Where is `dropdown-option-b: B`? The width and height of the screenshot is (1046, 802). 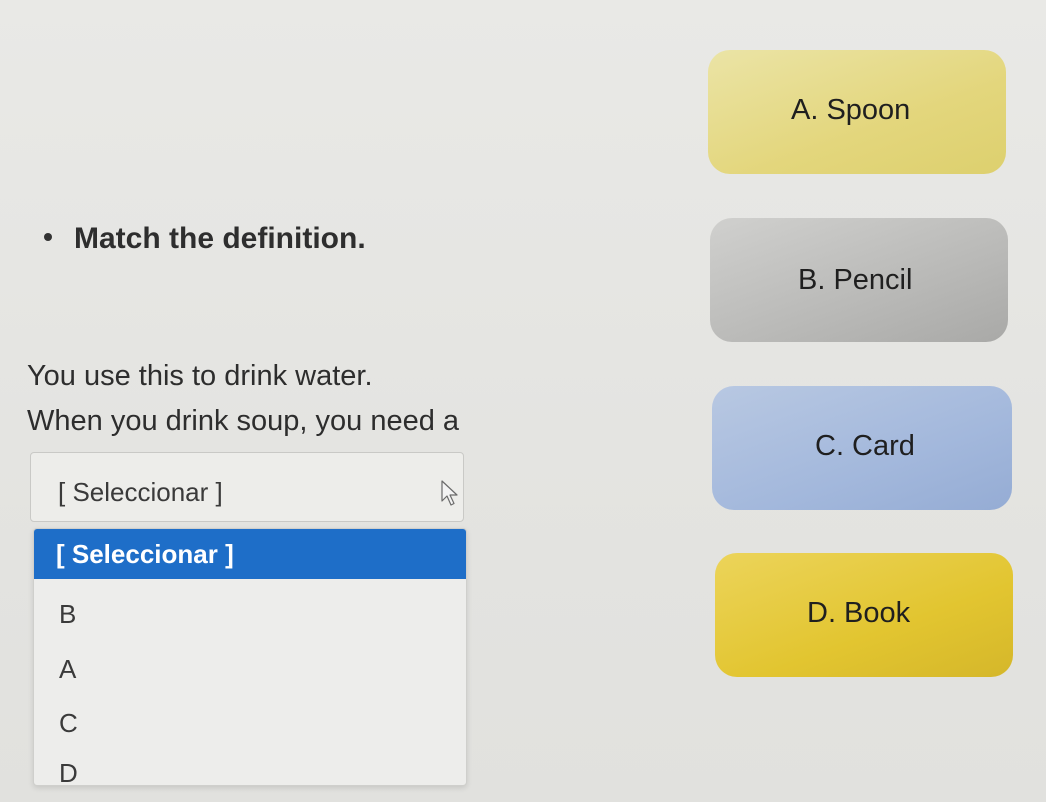 dropdown-option-b: B is located at coordinates (250, 614).